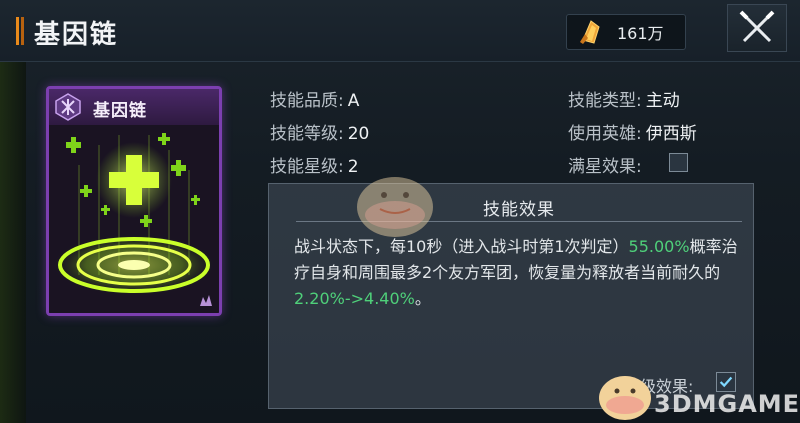  I want to click on stat-level-label: 技能等级:, so click(307, 134).